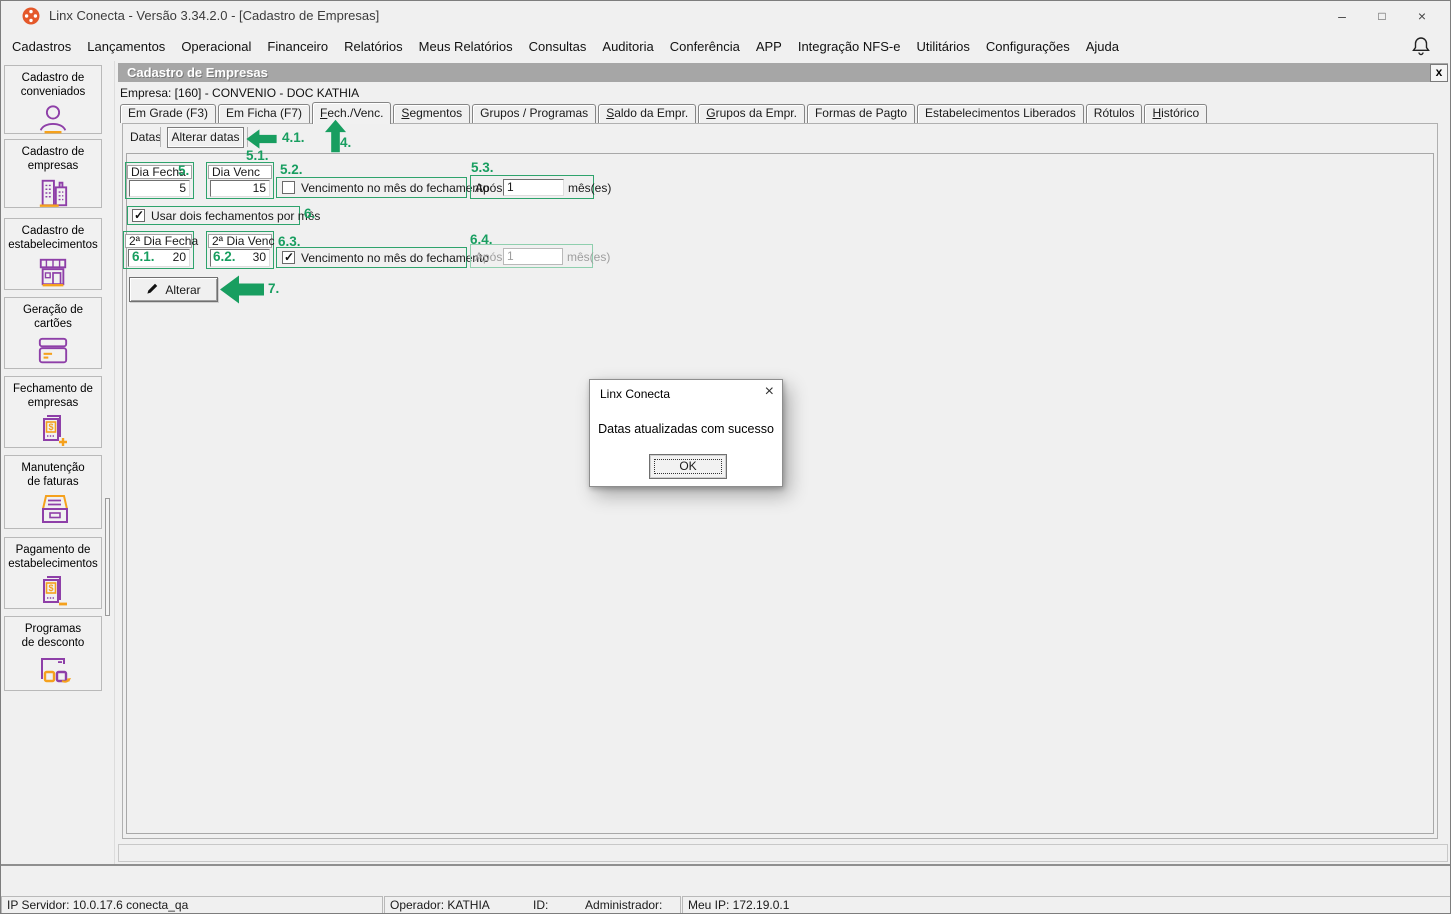 The height and width of the screenshot is (914, 1451). Describe the element at coordinates (184, 170) in the screenshot. I see `annotation-5: 5.` at that location.